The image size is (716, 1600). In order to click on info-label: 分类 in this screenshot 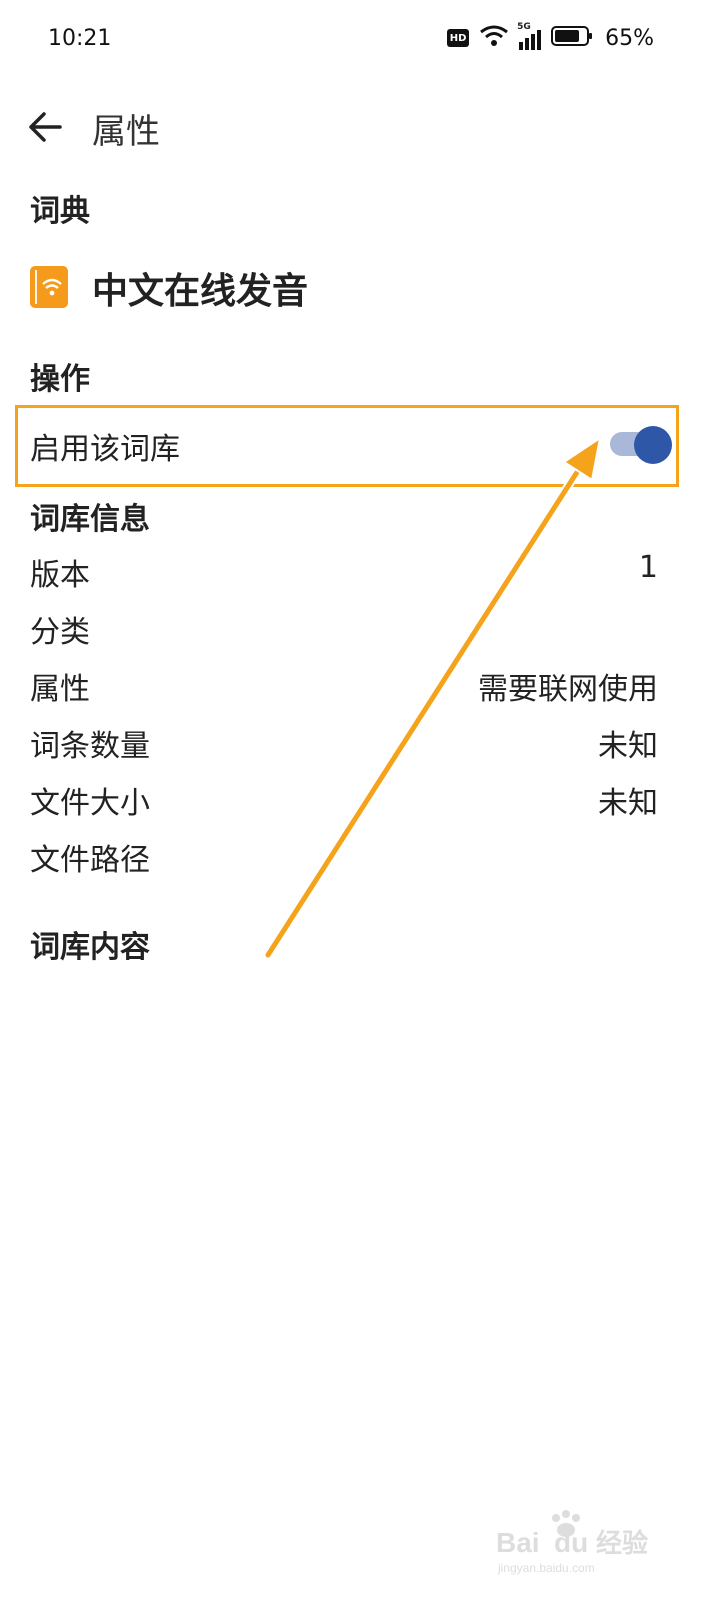, I will do `click(60, 632)`.